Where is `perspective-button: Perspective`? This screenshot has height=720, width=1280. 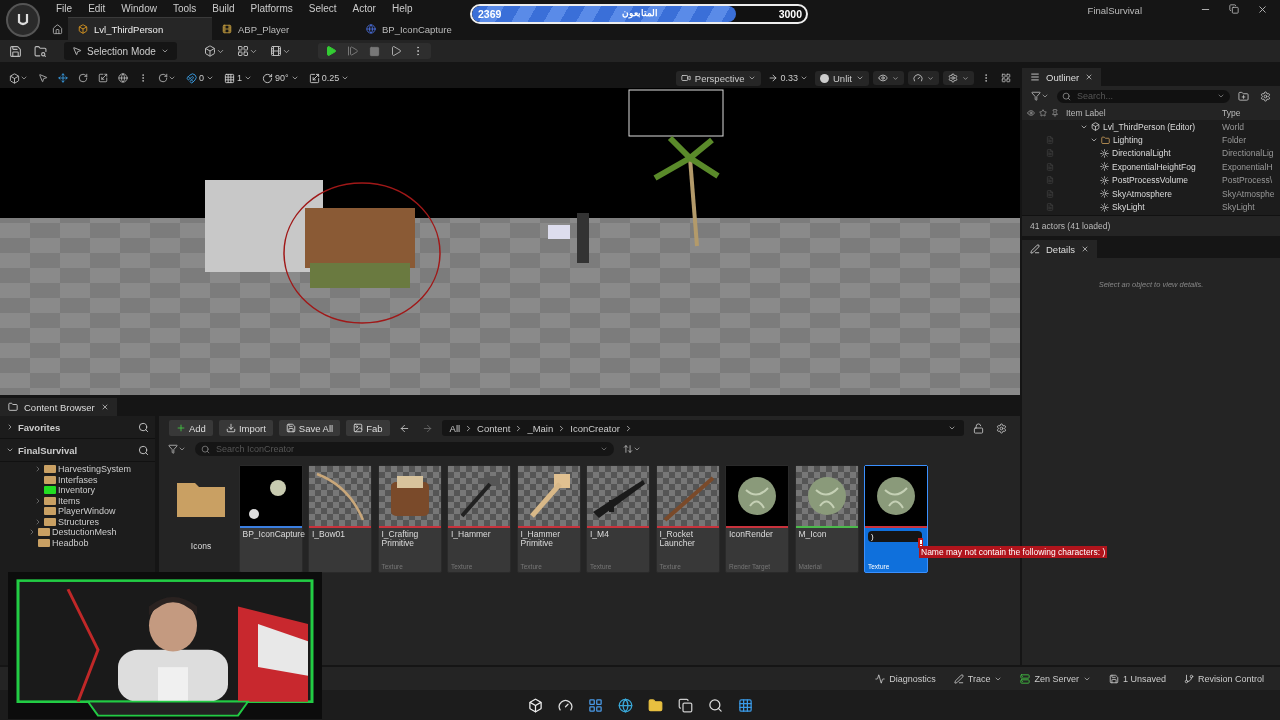 perspective-button: Perspective is located at coordinates (718, 78).